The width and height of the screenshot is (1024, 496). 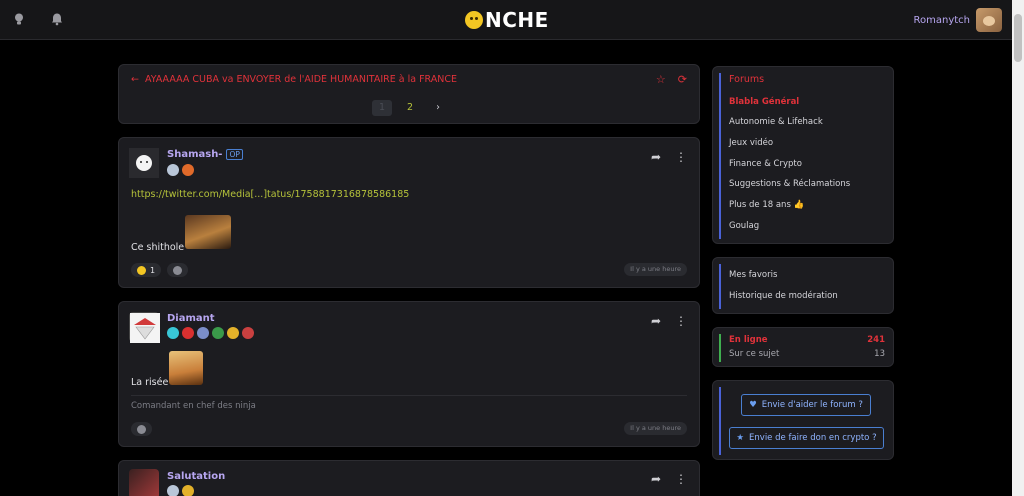 I want to click on signature-divider, so click(x=409, y=395).